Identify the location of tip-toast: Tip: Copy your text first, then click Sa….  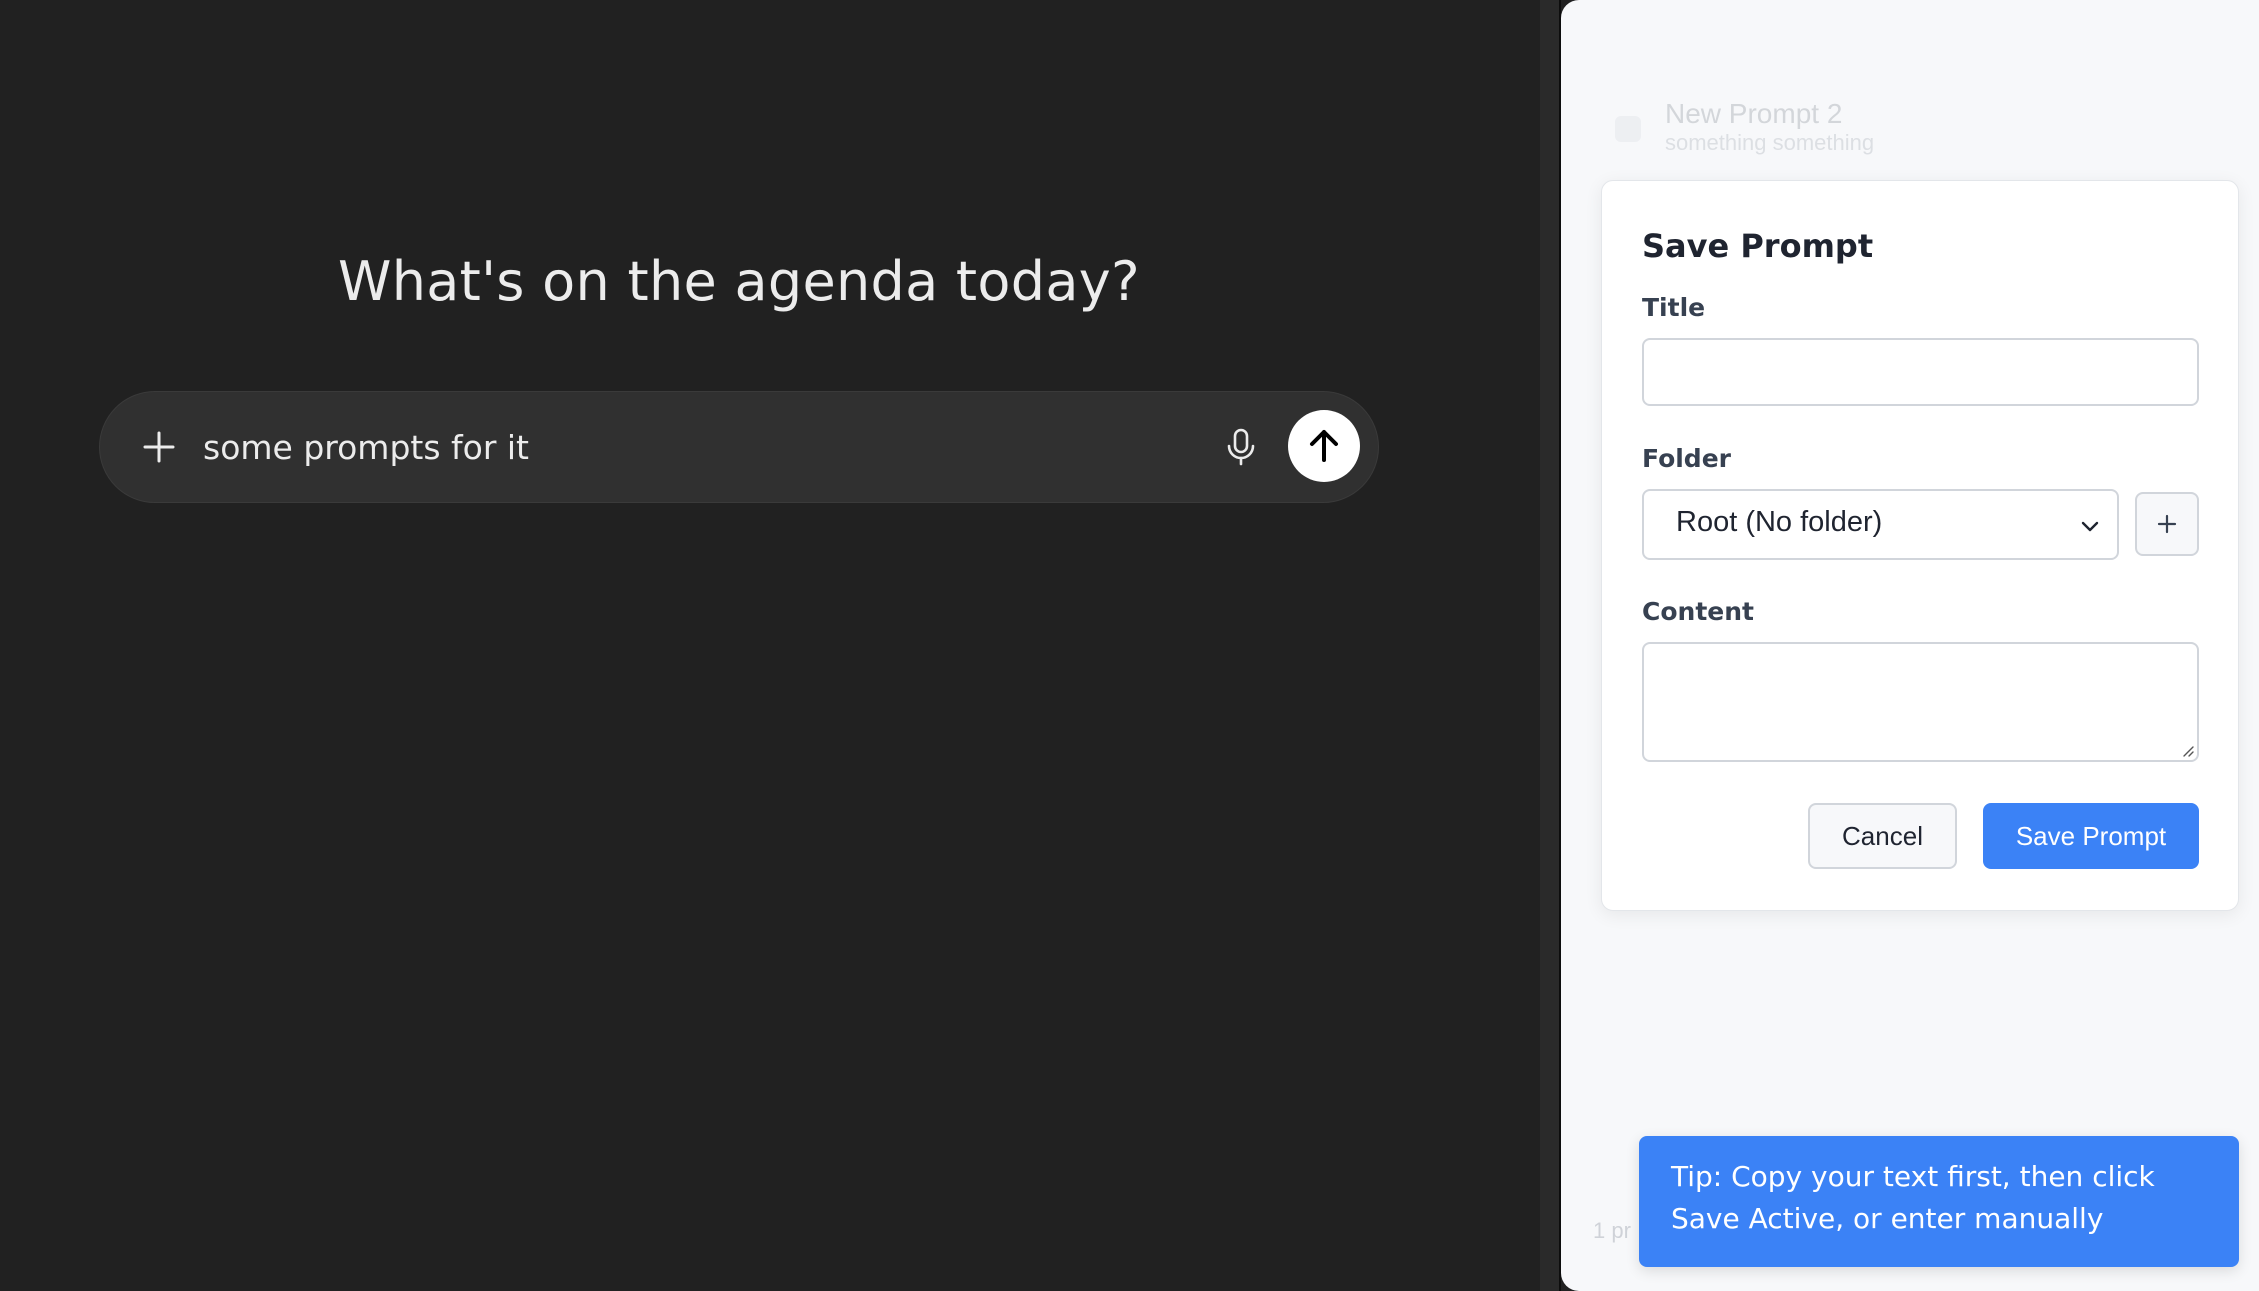
(1939, 1201).